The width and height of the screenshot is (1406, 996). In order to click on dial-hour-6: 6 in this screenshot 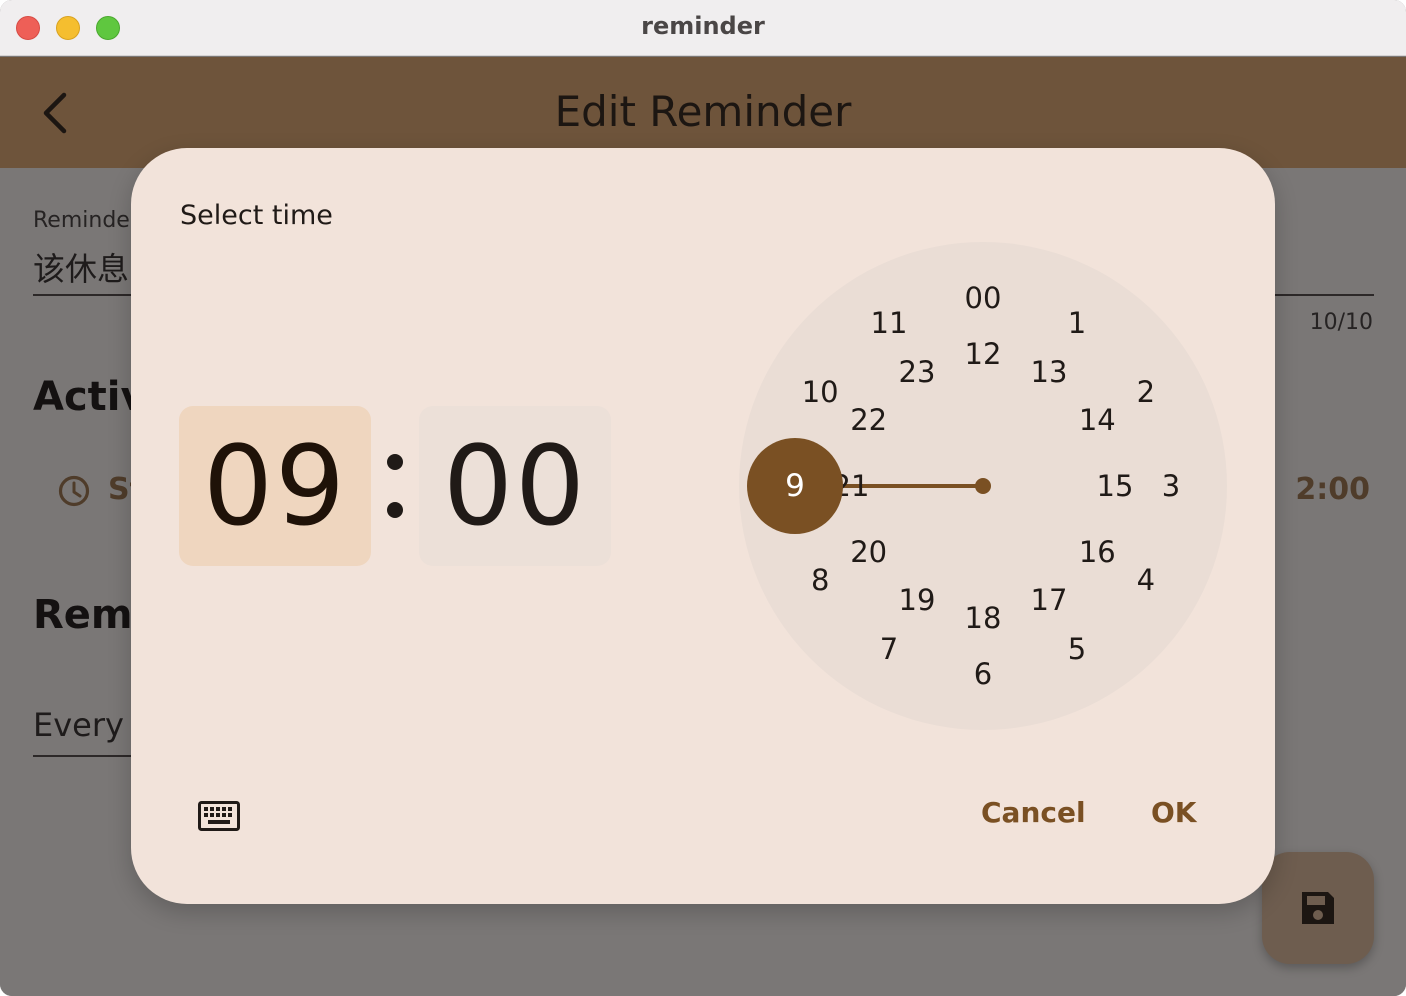, I will do `click(983, 674)`.